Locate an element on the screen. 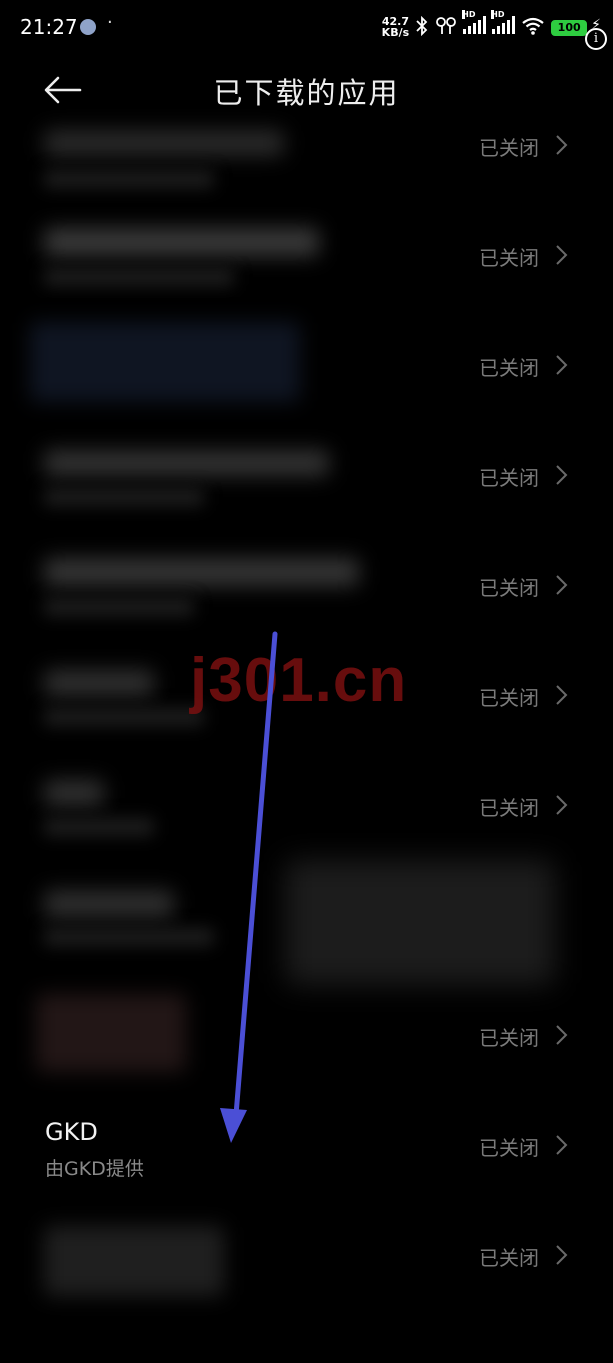 This screenshot has width=613, height=1363. app-row-4: 已关闭 is located at coordinates (306, 475).